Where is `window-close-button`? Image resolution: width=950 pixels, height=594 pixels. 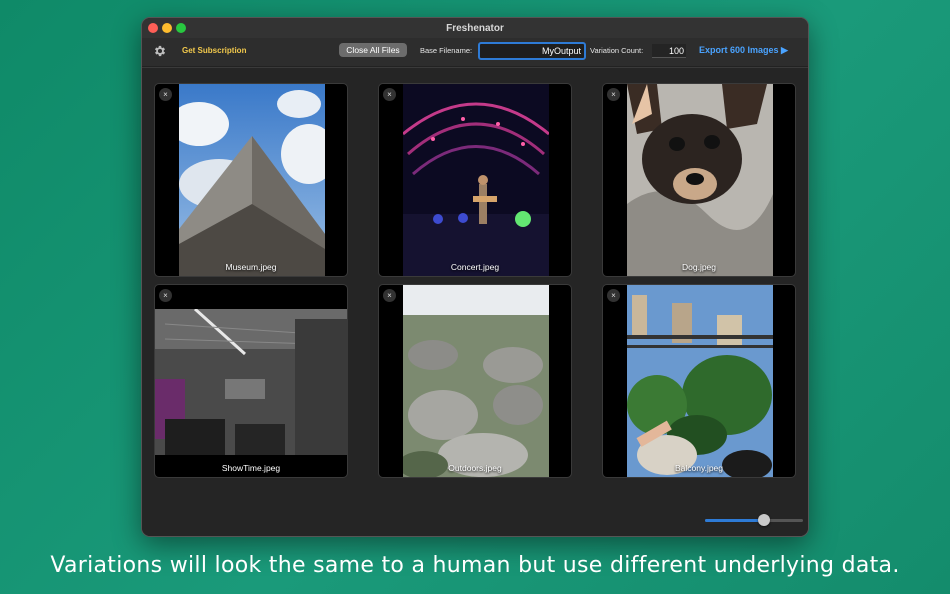
window-close-button is located at coordinates (153, 28).